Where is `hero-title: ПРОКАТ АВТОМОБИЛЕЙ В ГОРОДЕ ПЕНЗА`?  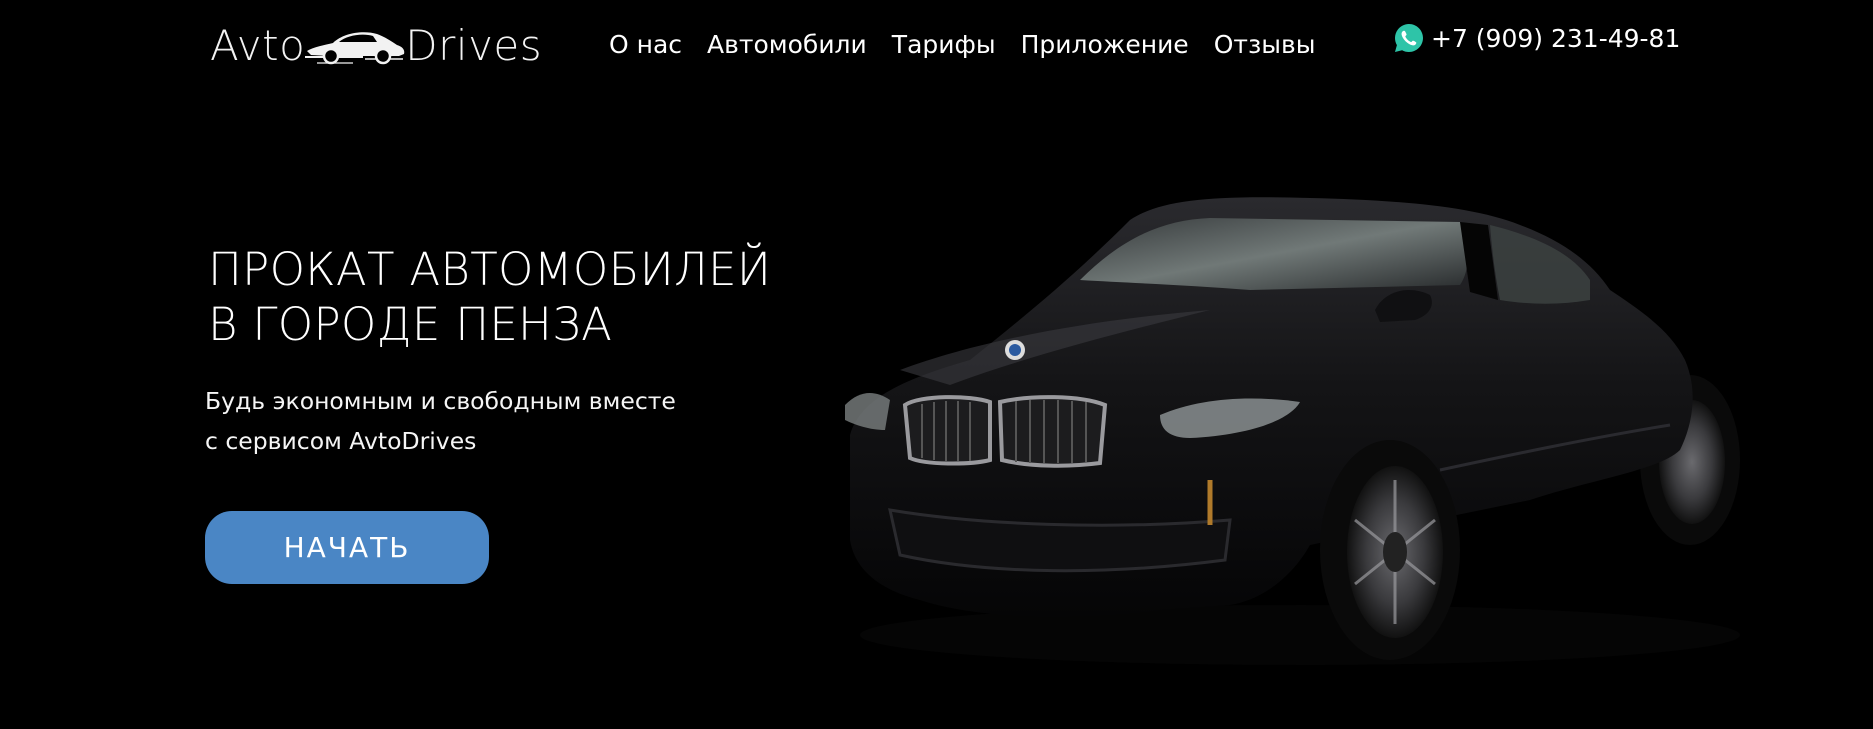
hero-title: ПРОКАТ АВТОМОБИЛЕЙ В ГОРОДЕ ПЕНЗА is located at coordinates (528, 297).